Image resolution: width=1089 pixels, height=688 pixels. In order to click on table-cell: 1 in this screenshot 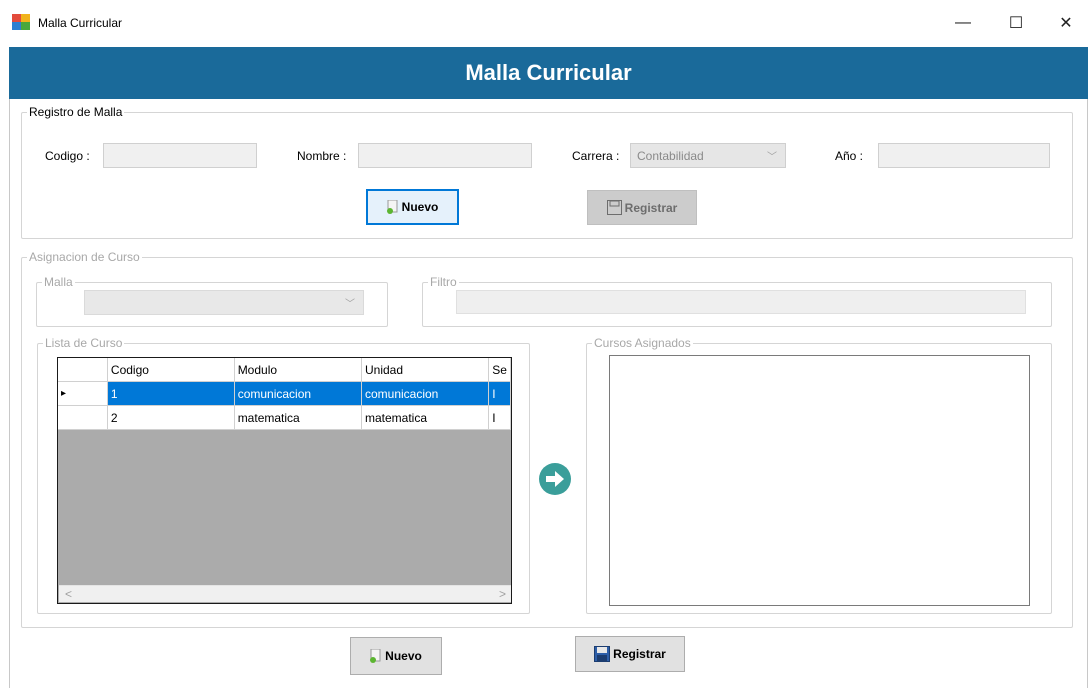, I will do `click(171, 393)`.